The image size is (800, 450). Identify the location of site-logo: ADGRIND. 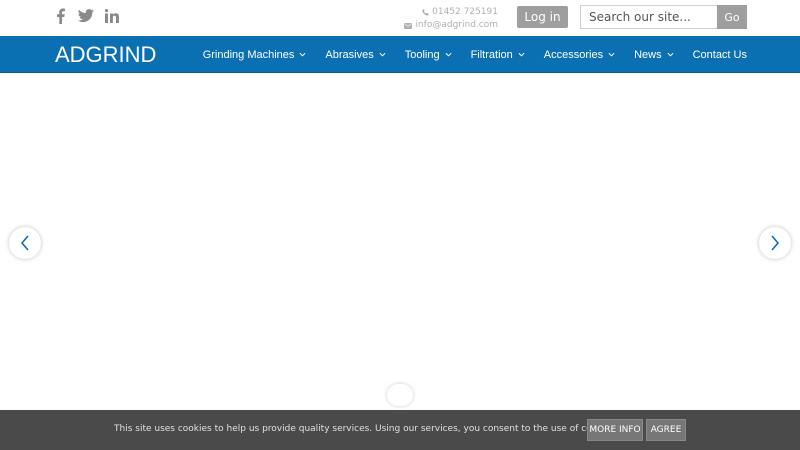
(110, 54).